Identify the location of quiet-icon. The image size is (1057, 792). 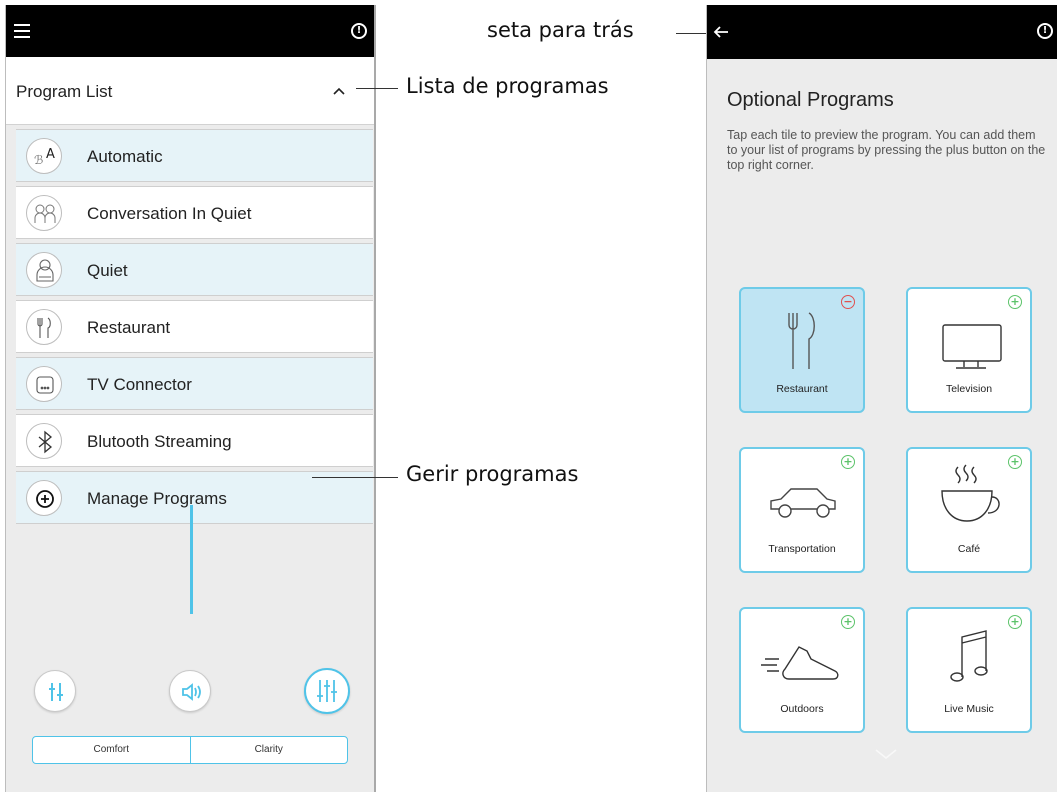
(44, 270).